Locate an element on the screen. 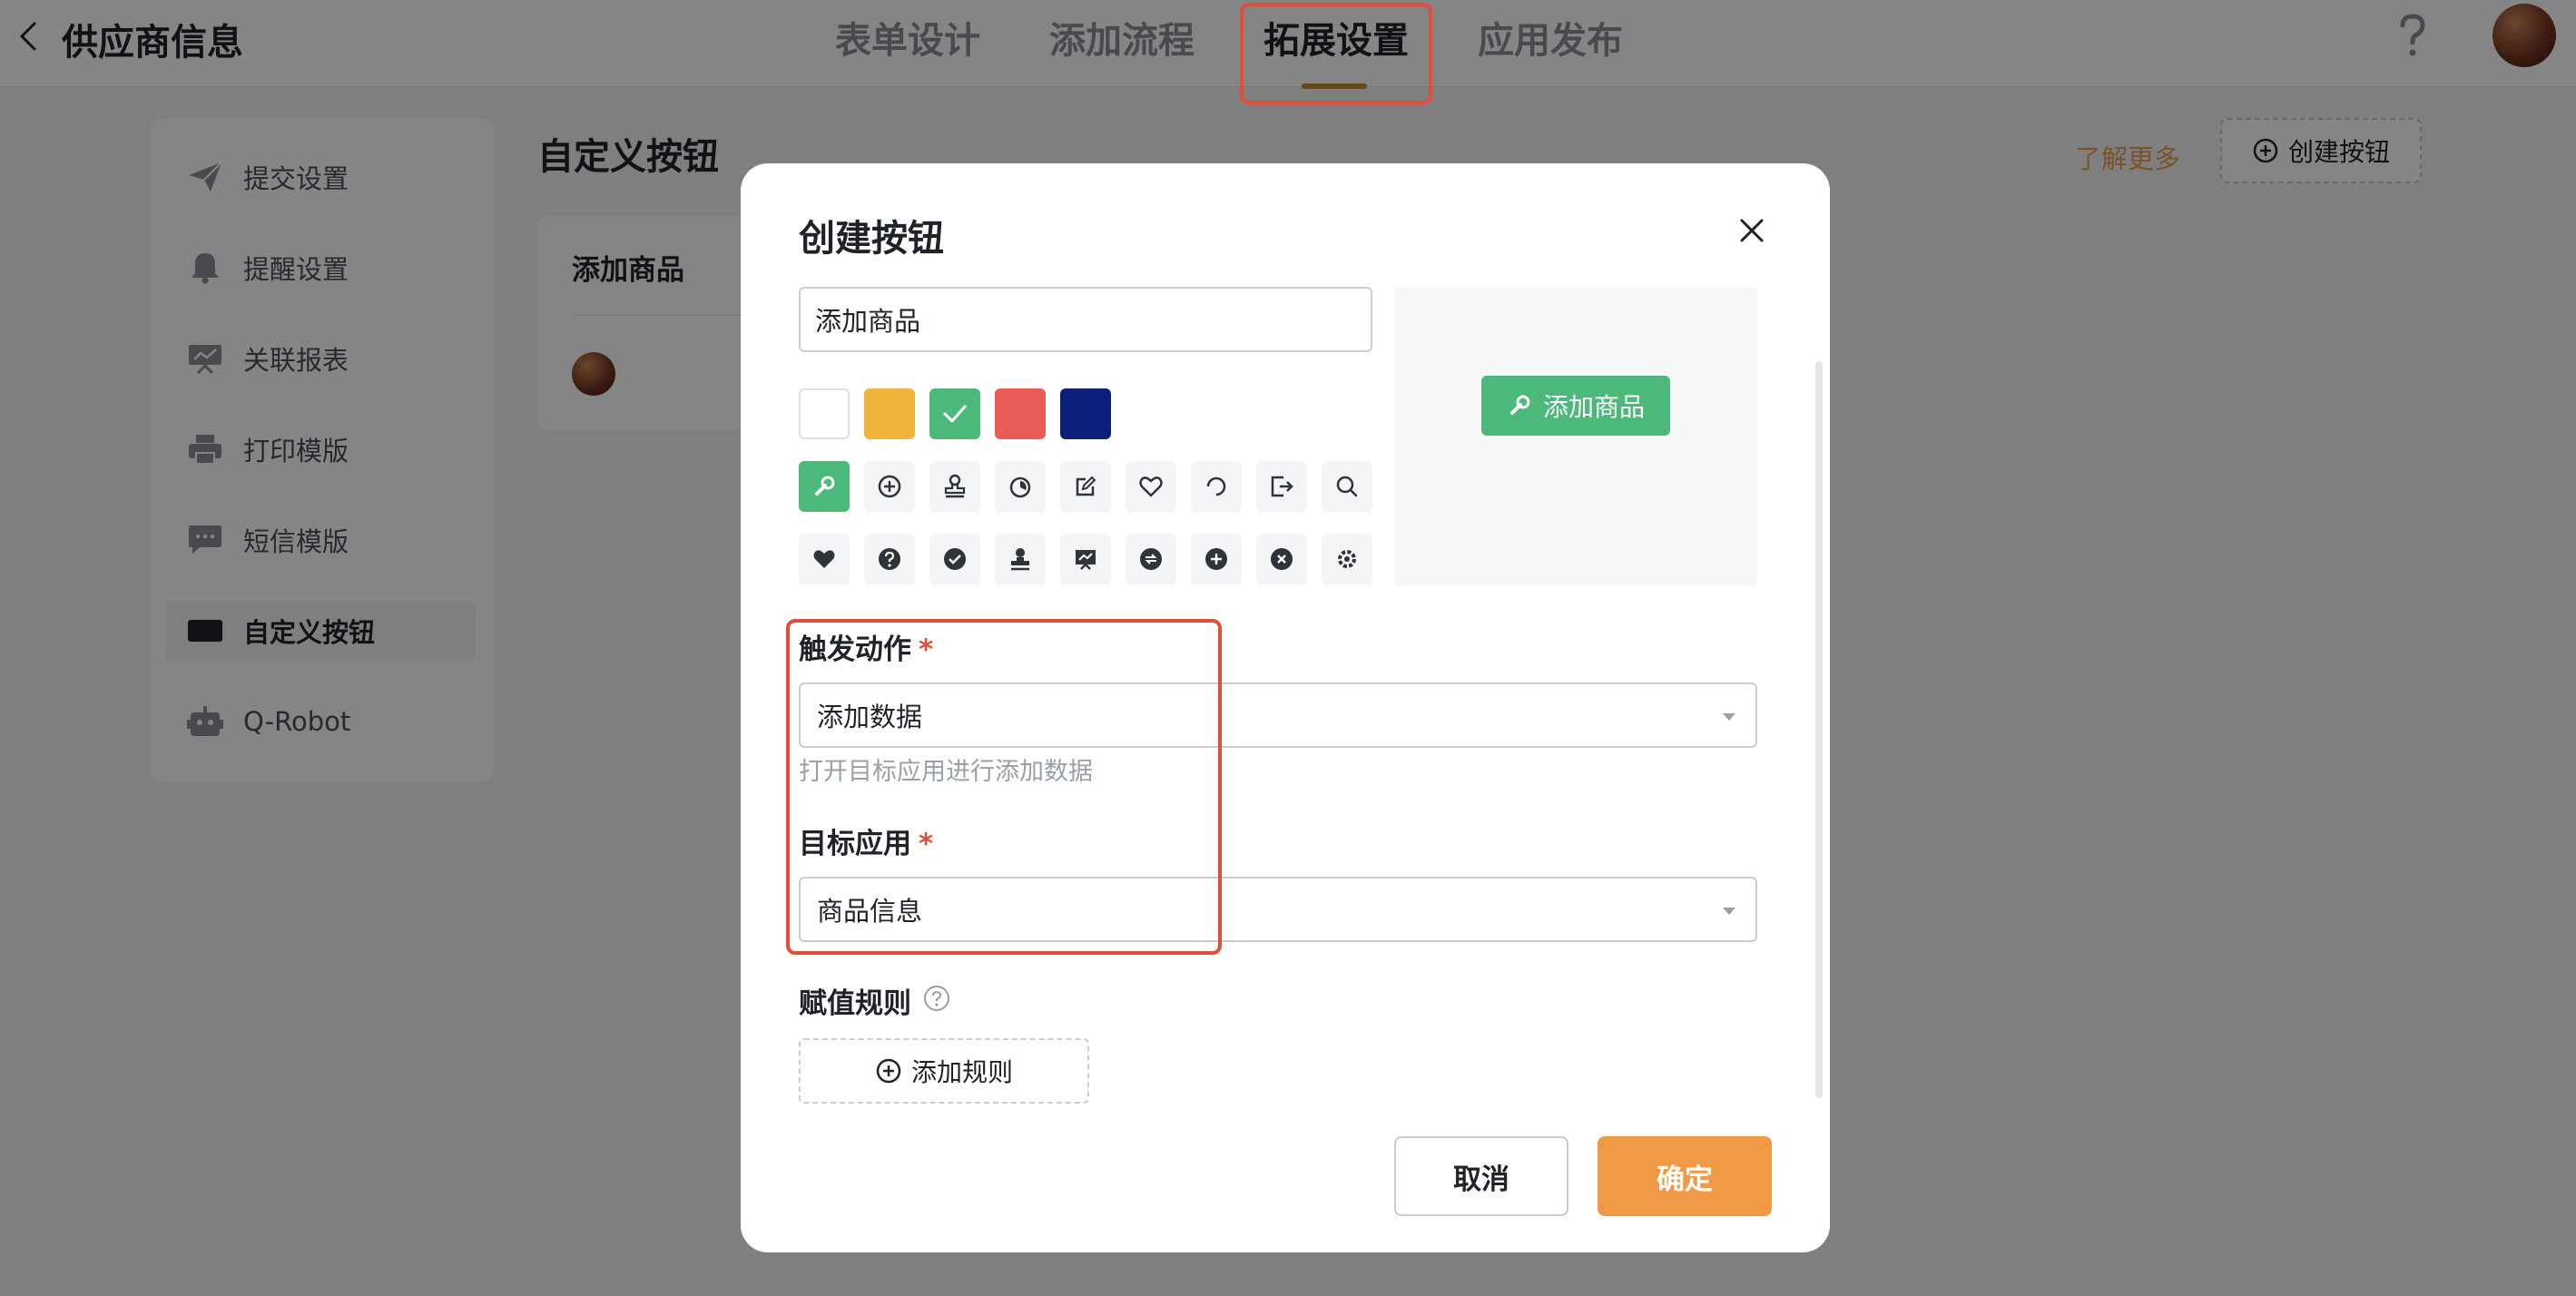  heart-outline-icon is located at coordinates (1151, 487).